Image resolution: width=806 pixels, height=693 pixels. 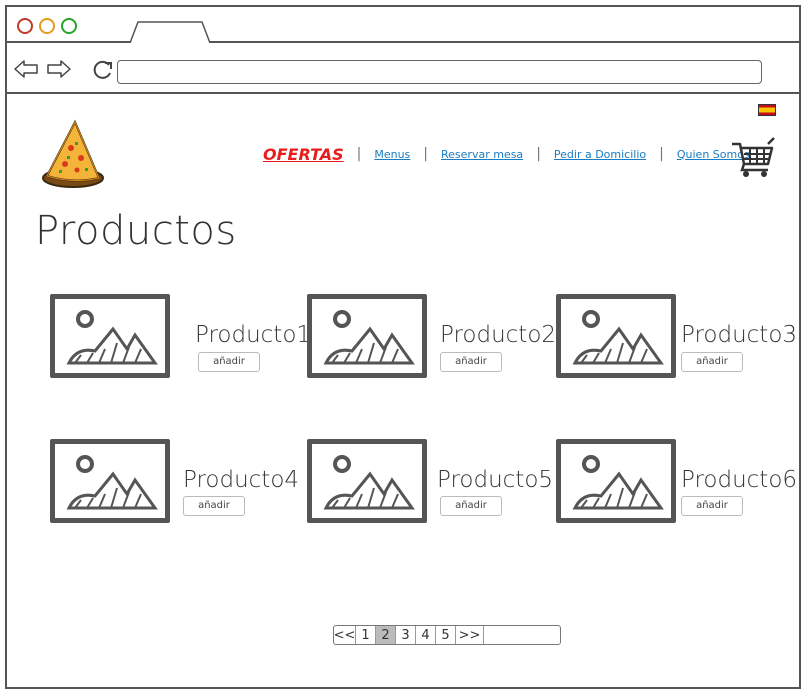 What do you see at coordinates (767, 110) in the screenshot?
I see `spain-flag-icon` at bounding box center [767, 110].